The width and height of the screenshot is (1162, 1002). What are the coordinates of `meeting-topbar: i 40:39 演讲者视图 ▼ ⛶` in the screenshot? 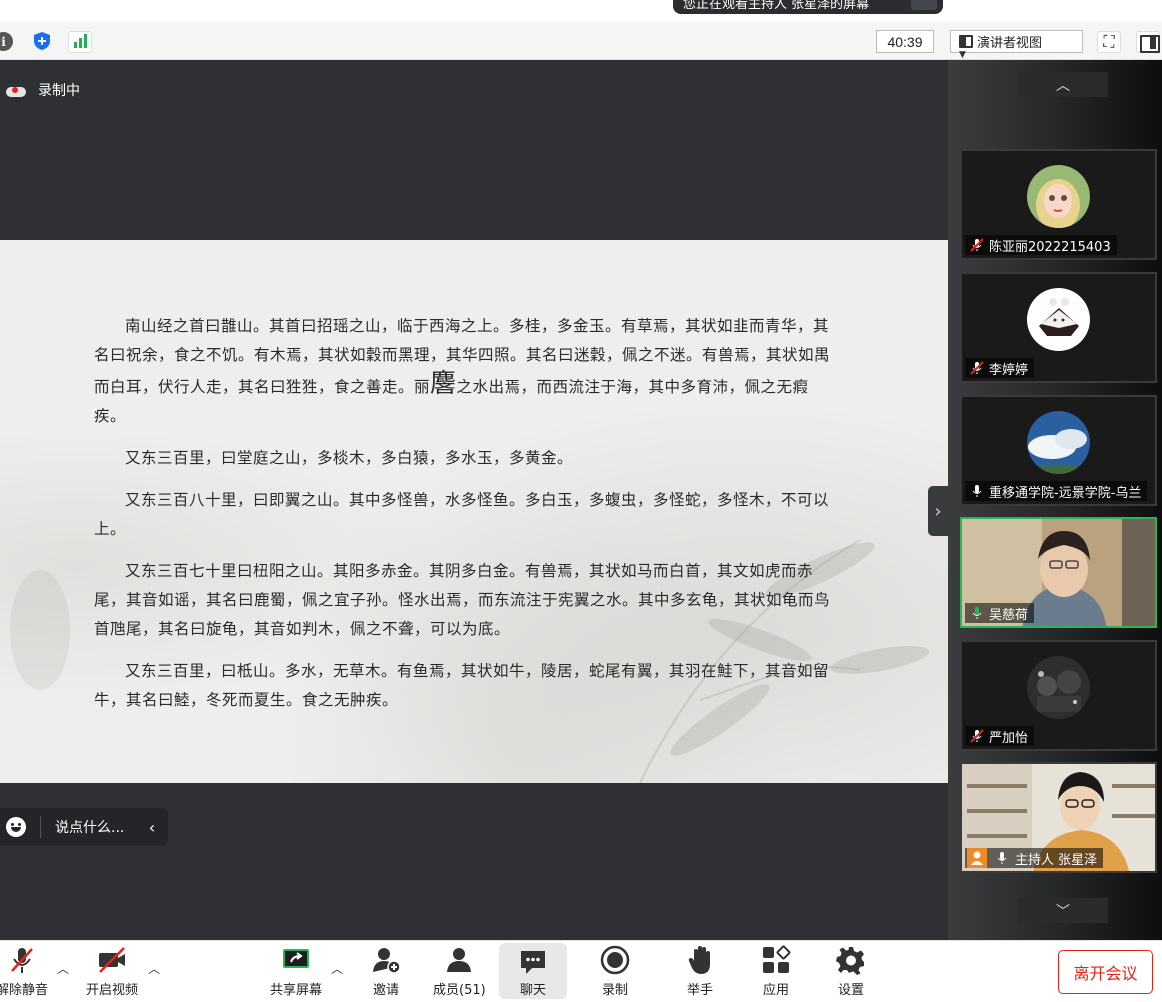 It's located at (581, 41).